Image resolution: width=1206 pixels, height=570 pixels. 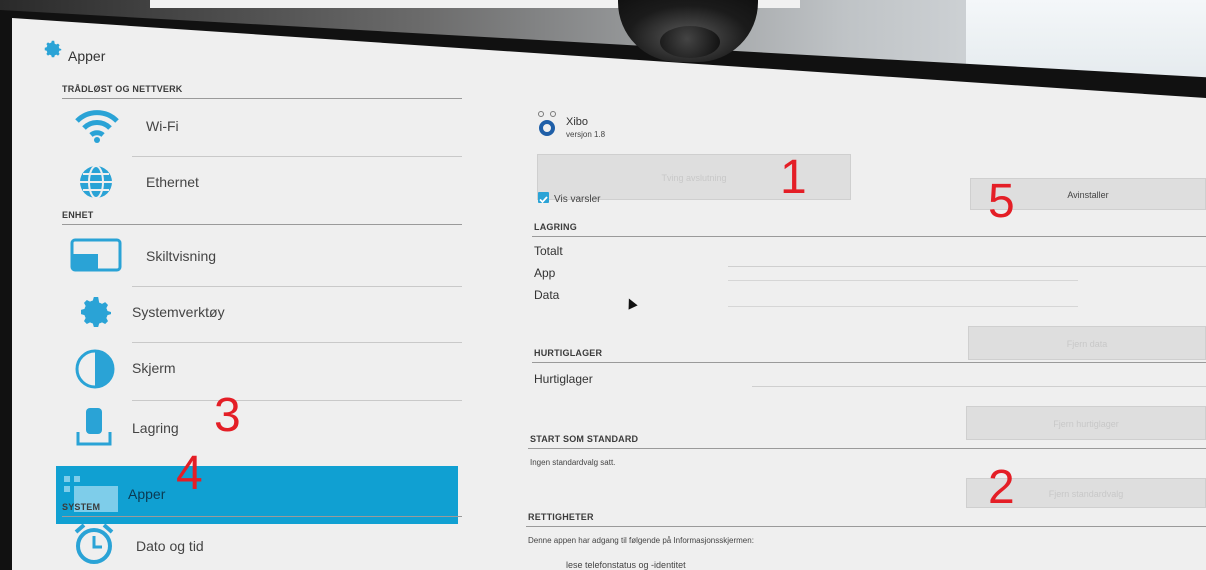 What do you see at coordinates (87, 56) in the screenshot?
I see `page-title: Apper` at bounding box center [87, 56].